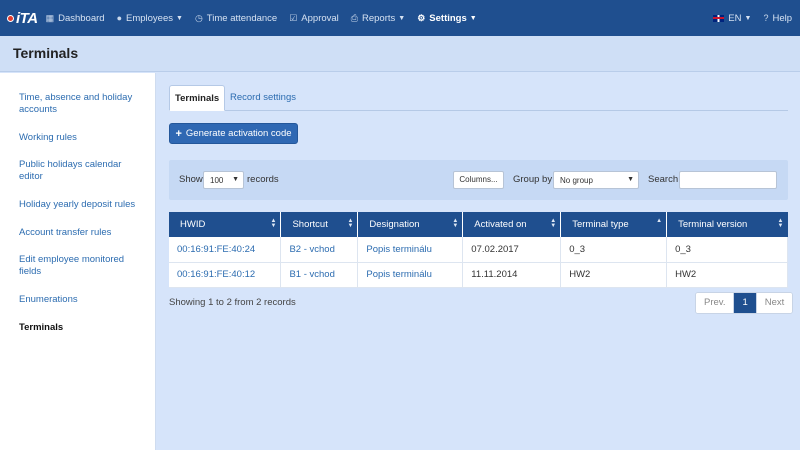  I want to click on gear-icon: ⚙, so click(421, 17).